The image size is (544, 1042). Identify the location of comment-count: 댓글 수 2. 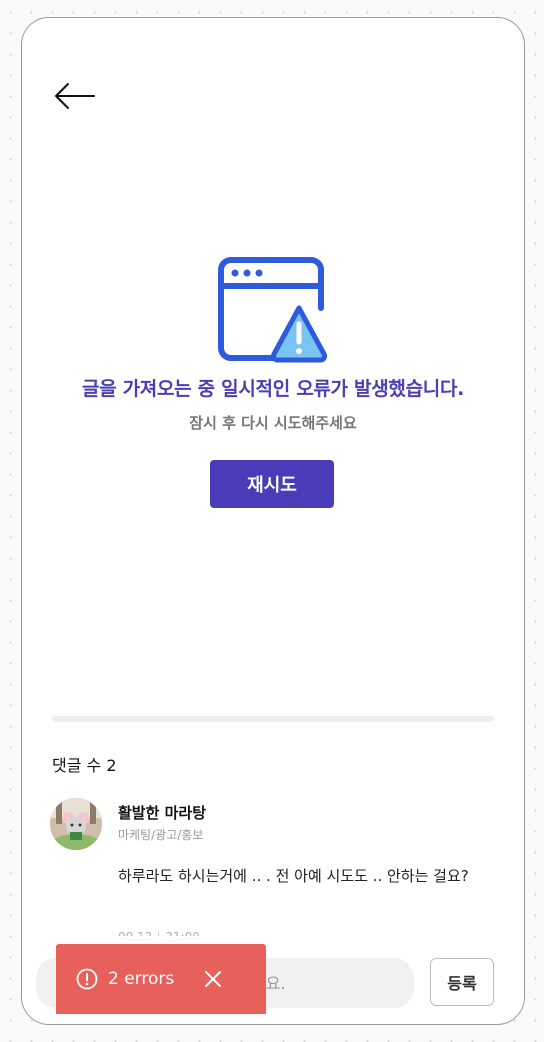
(84, 765).